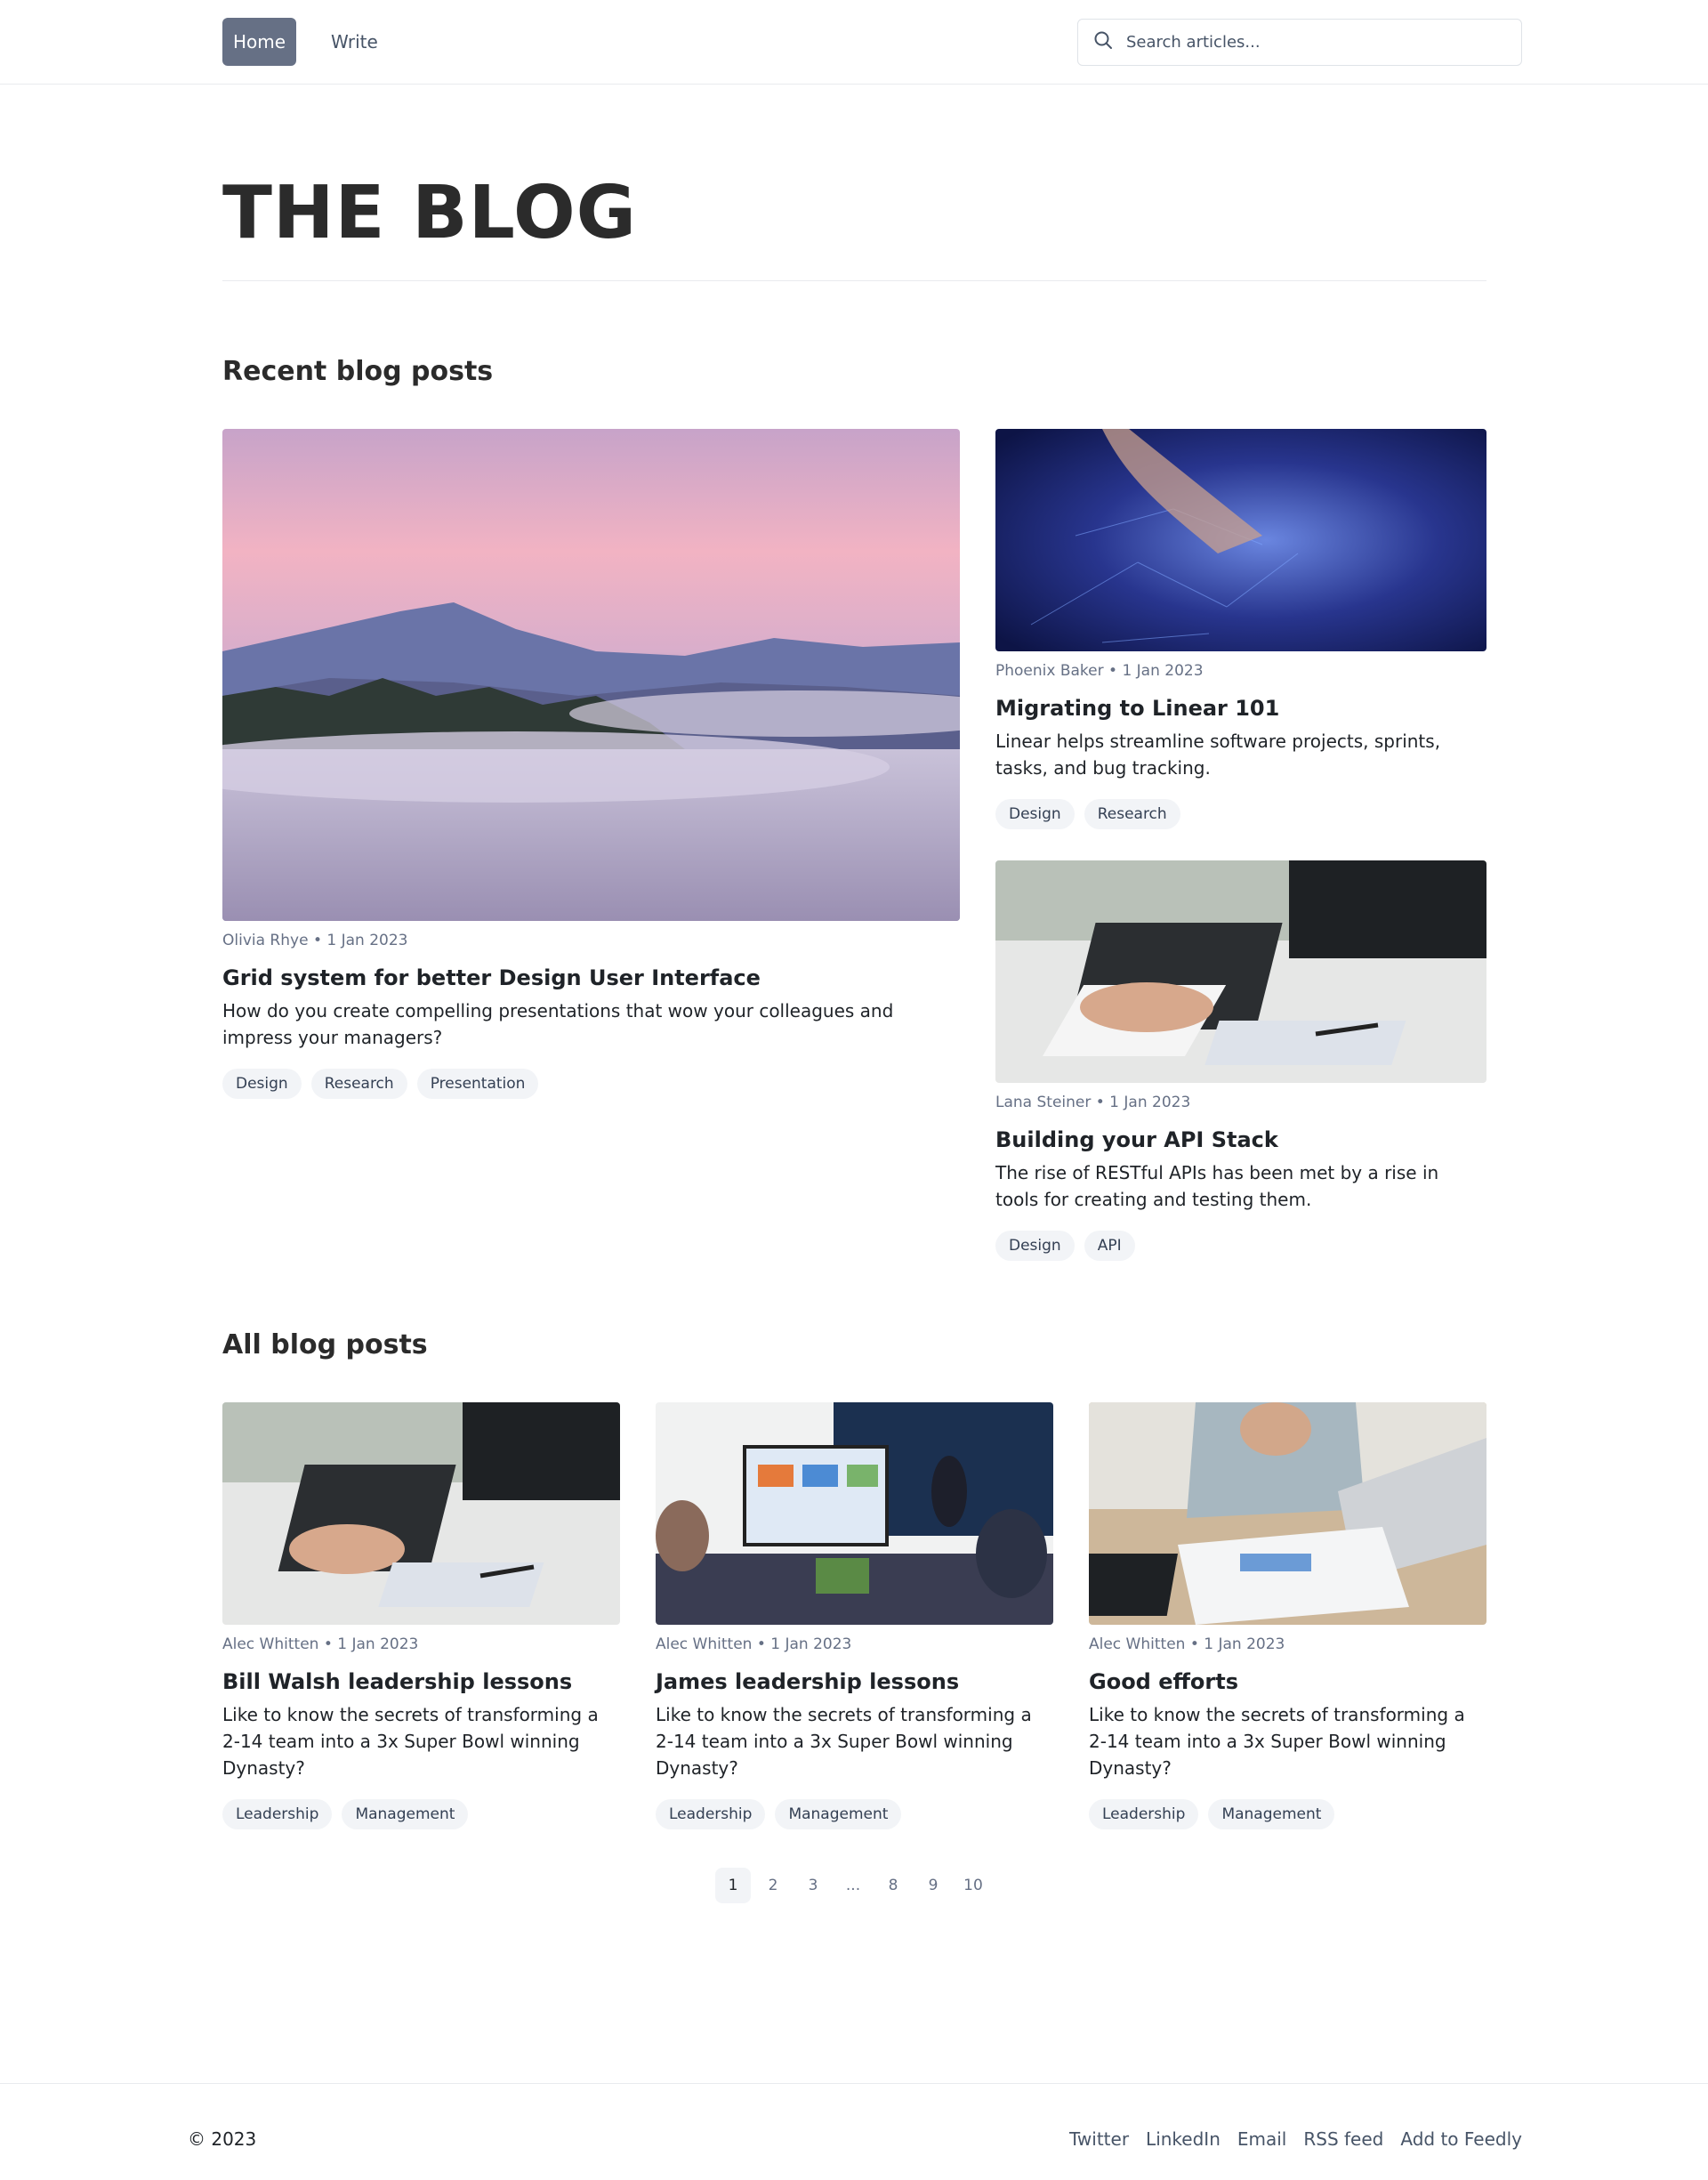  What do you see at coordinates (1240, 708) in the screenshot?
I see `post-title: Migrating to Linear 101` at bounding box center [1240, 708].